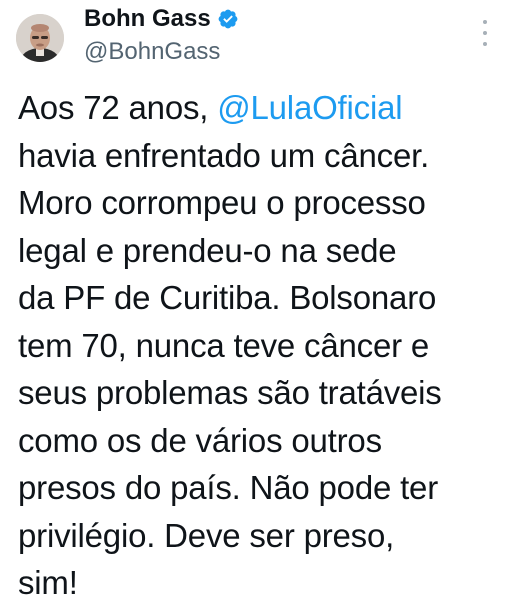  I want to click on tweet-line: havia enfrentado um câncer., so click(224, 155).